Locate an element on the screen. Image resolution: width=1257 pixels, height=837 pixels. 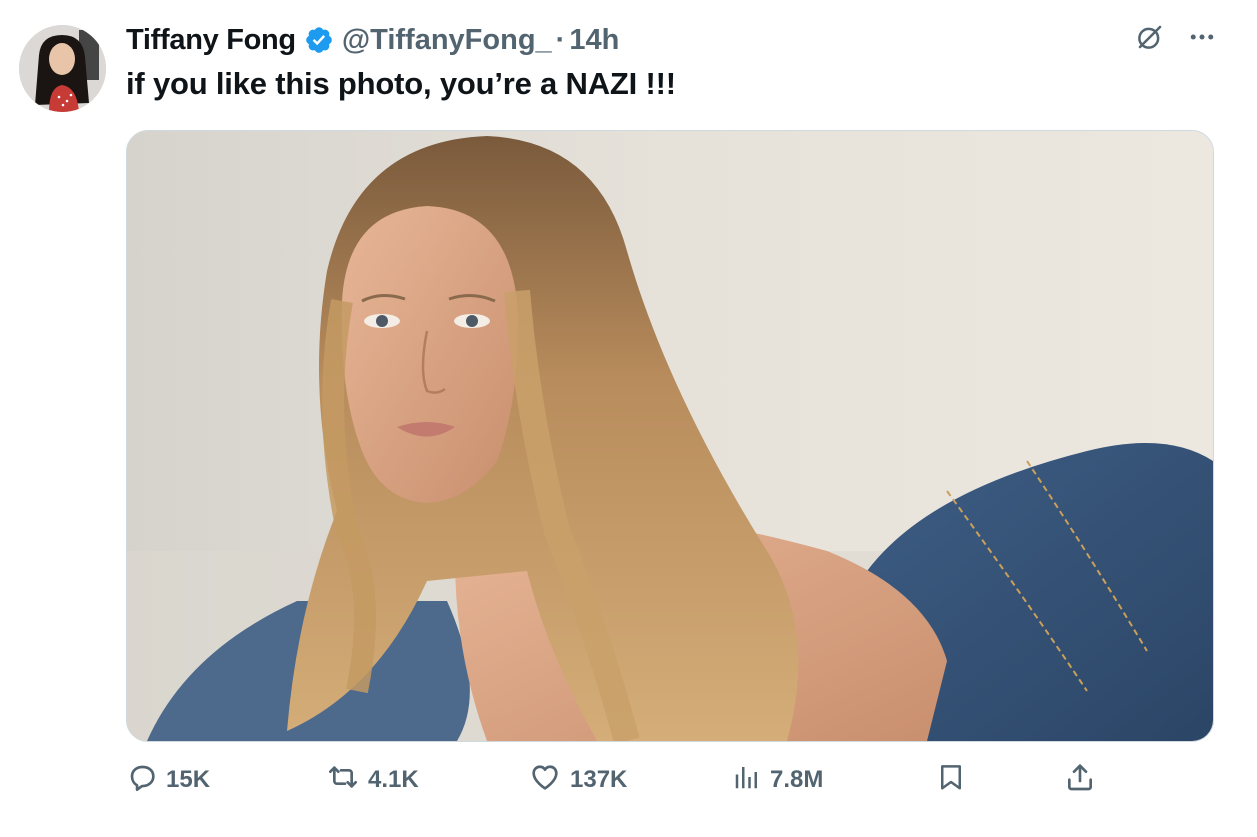
reply-count: 15K is located at coordinates (188, 779).